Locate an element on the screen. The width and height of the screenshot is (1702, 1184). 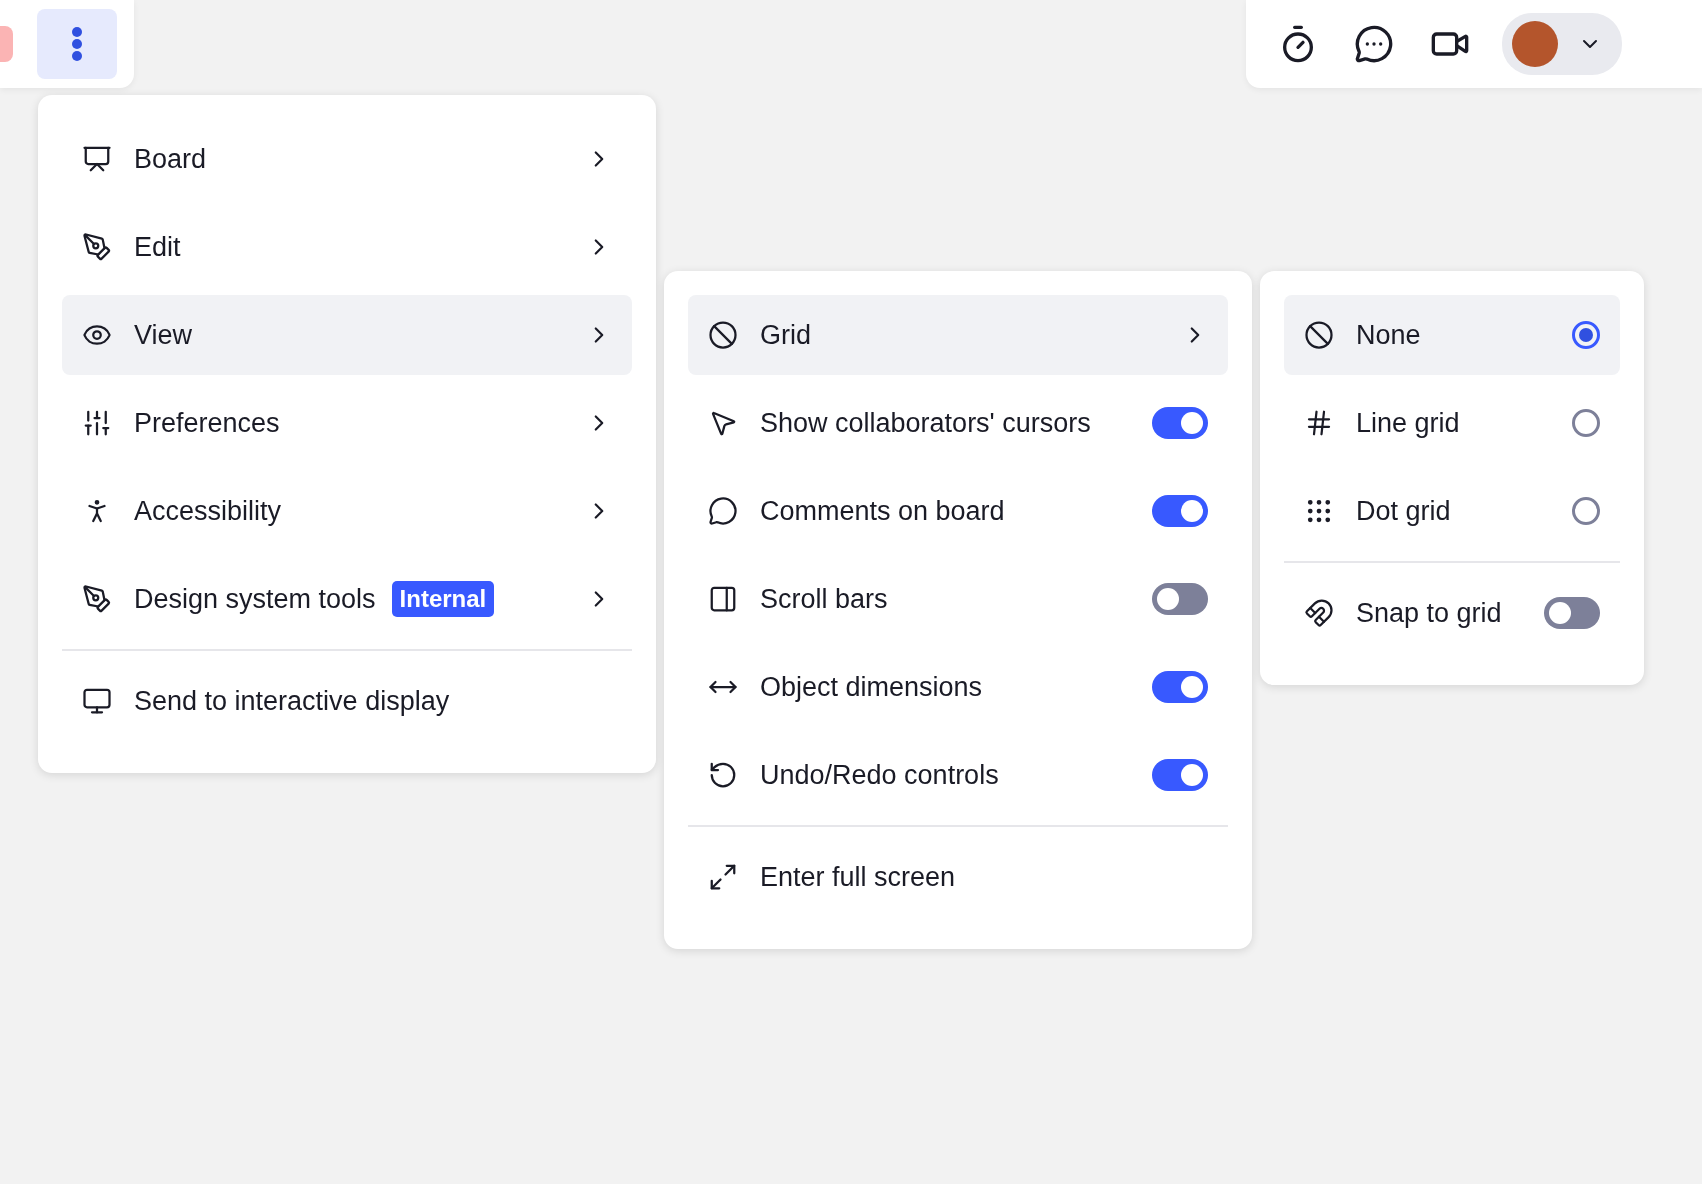
easel-icon is located at coordinates (97, 159).